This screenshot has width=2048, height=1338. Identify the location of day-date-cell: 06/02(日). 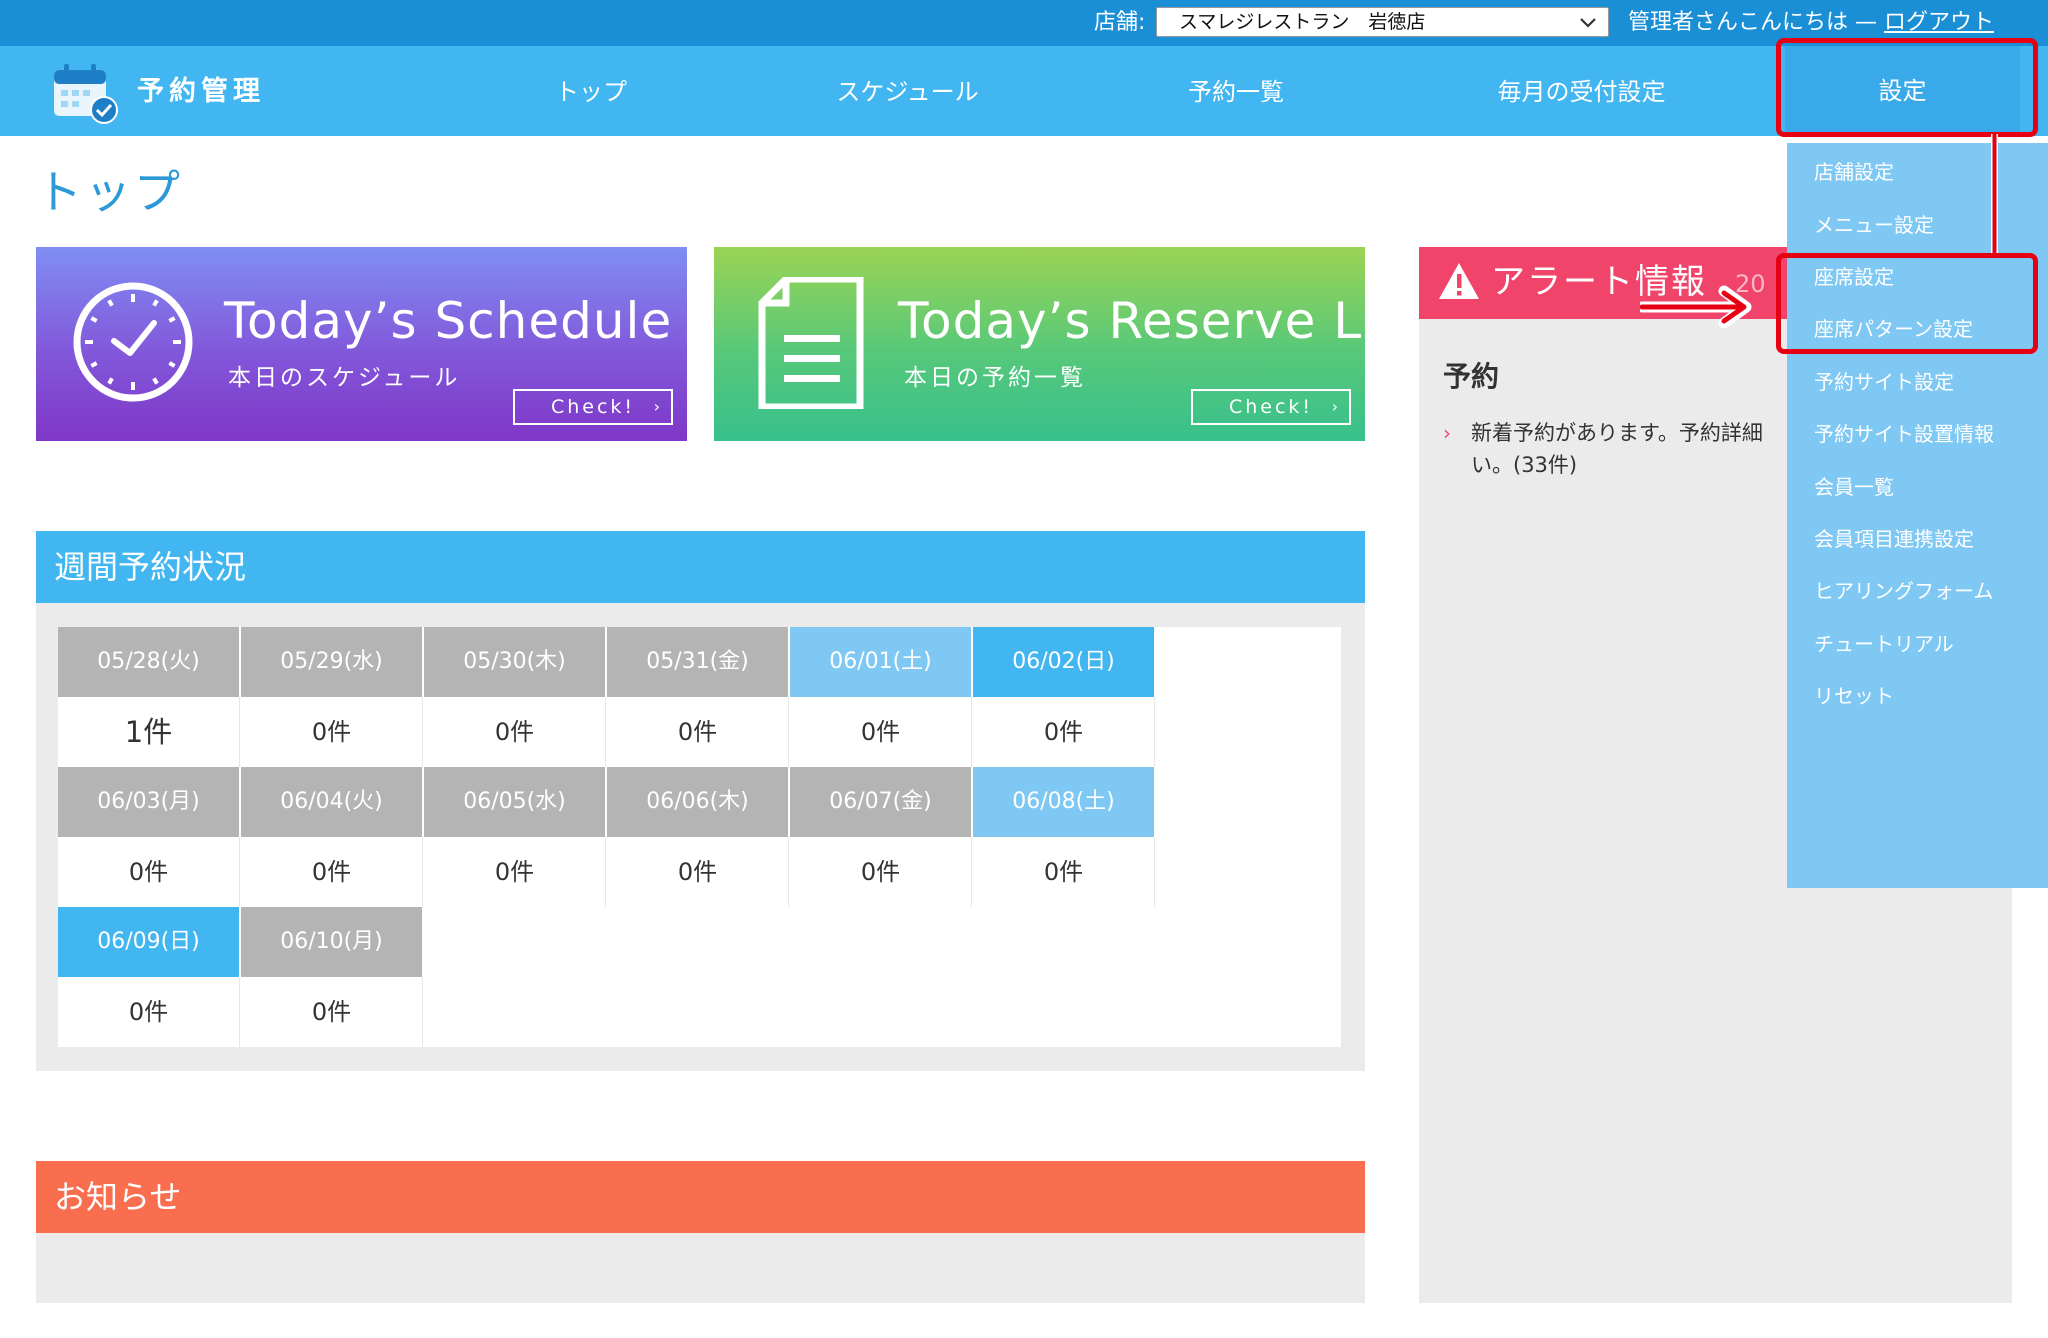
(1064, 662).